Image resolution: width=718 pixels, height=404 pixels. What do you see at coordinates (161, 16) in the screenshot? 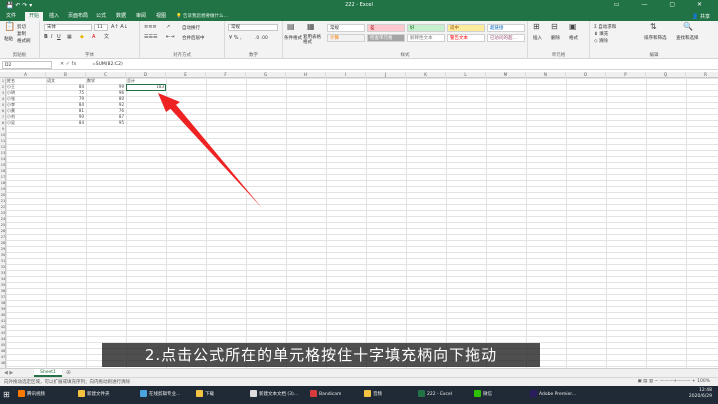
I see `tab-view: 视图` at bounding box center [161, 16].